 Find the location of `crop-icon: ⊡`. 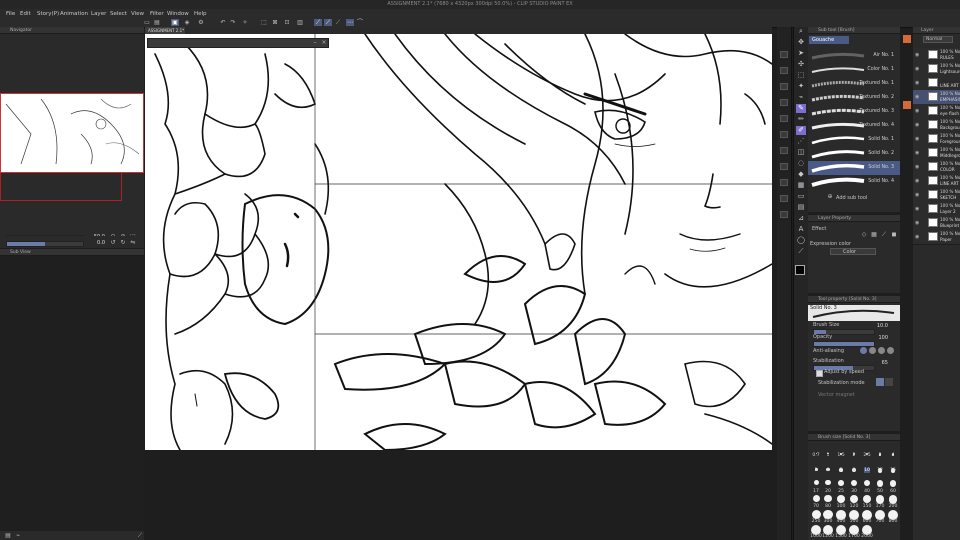

crop-icon: ⊡ is located at coordinates (287, 22).